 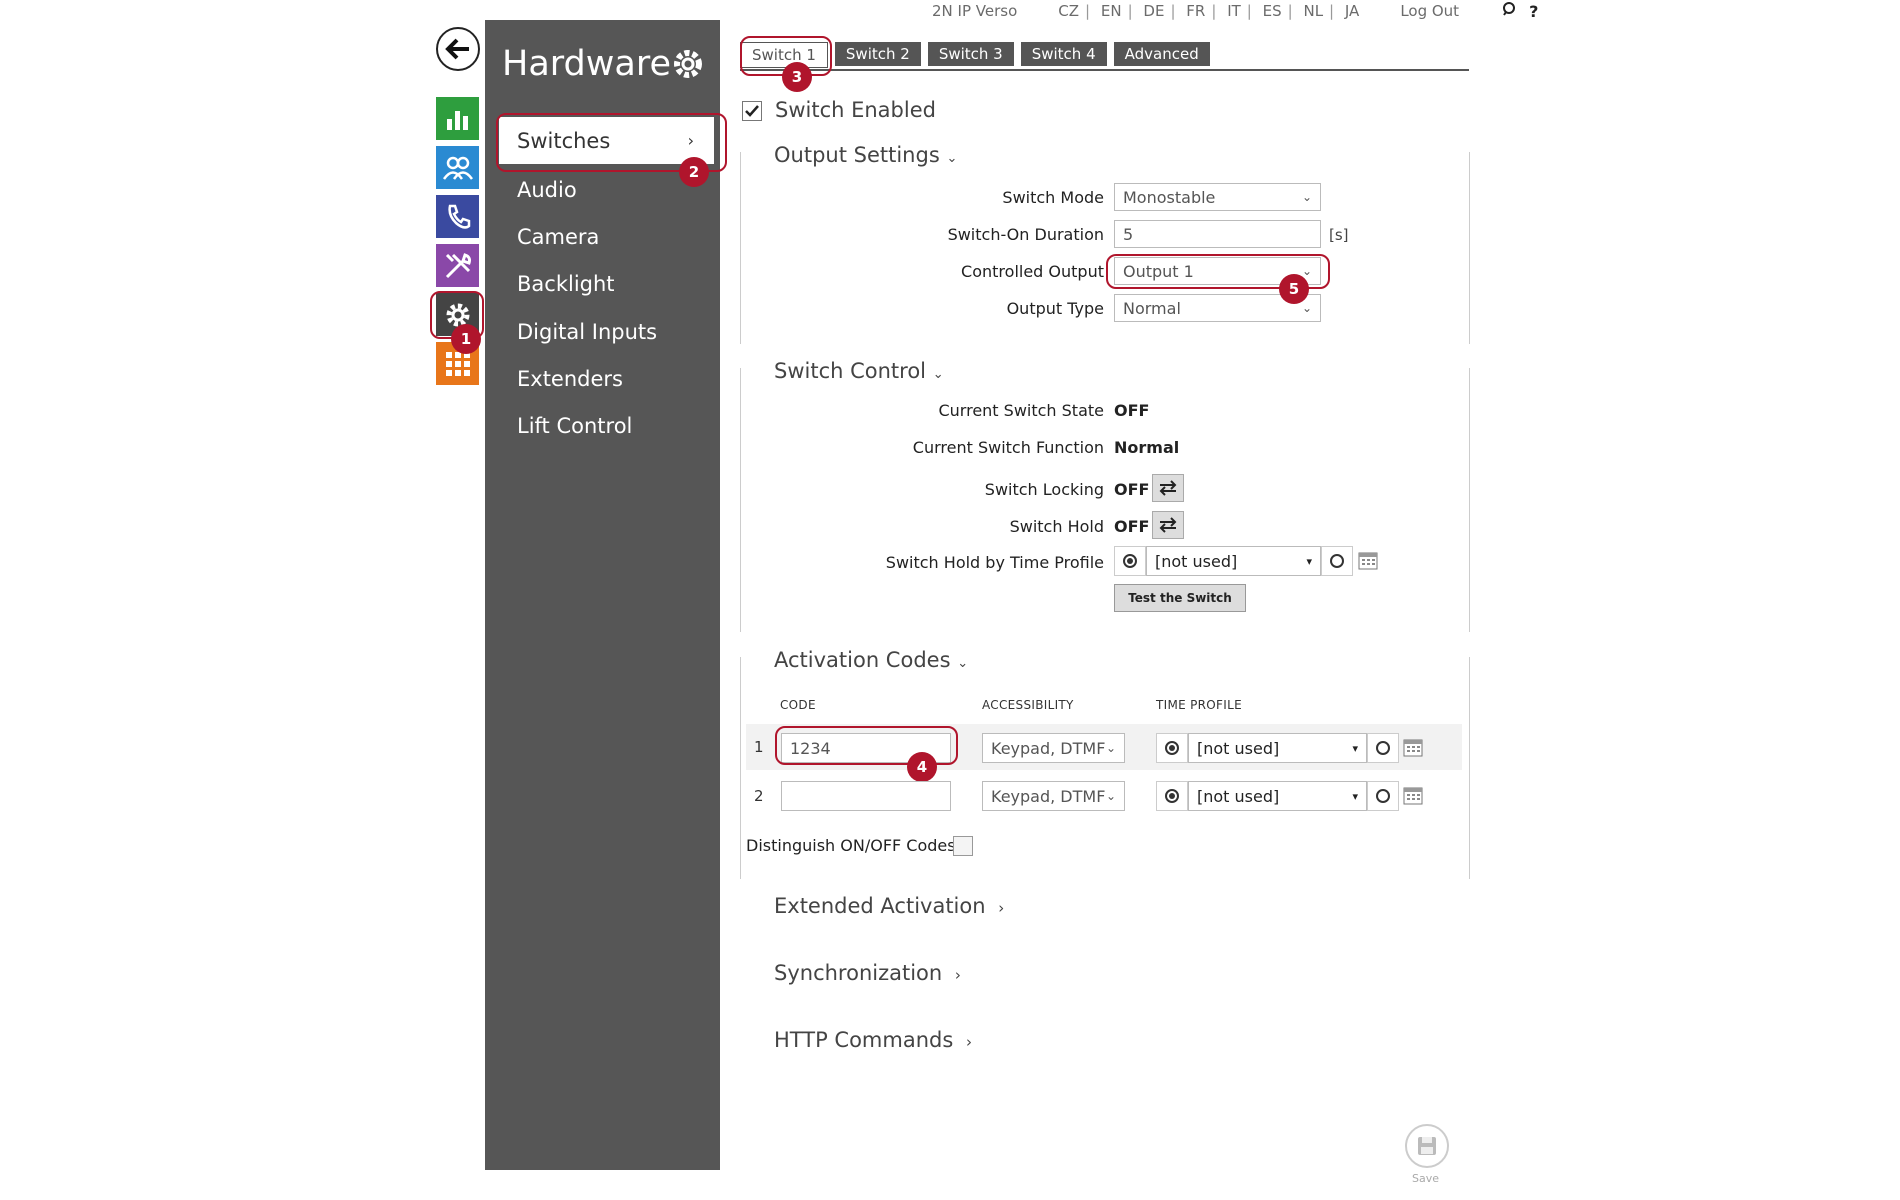 I want to click on switch-enabled-checkbox, so click(x=752, y=111).